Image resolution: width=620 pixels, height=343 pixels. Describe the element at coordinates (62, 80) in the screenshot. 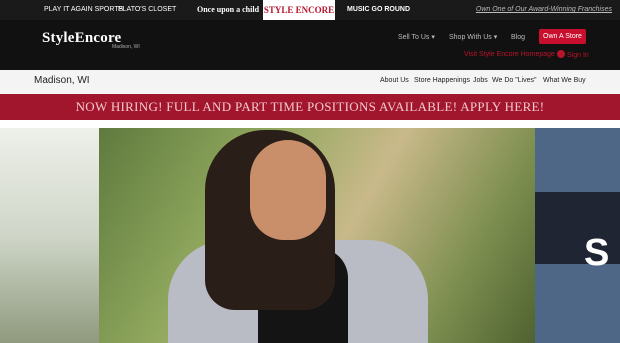

I see `location-title: Madison, WI` at that location.